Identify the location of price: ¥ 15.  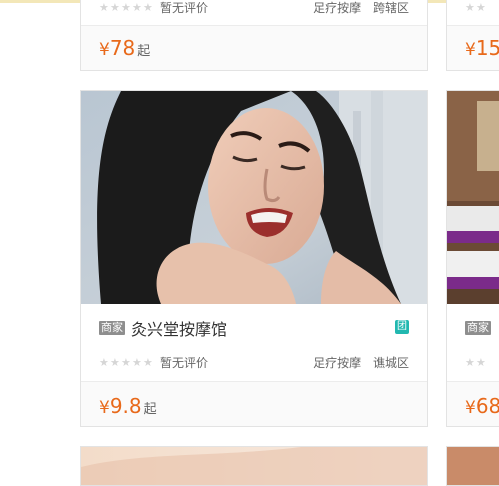
(482, 48).